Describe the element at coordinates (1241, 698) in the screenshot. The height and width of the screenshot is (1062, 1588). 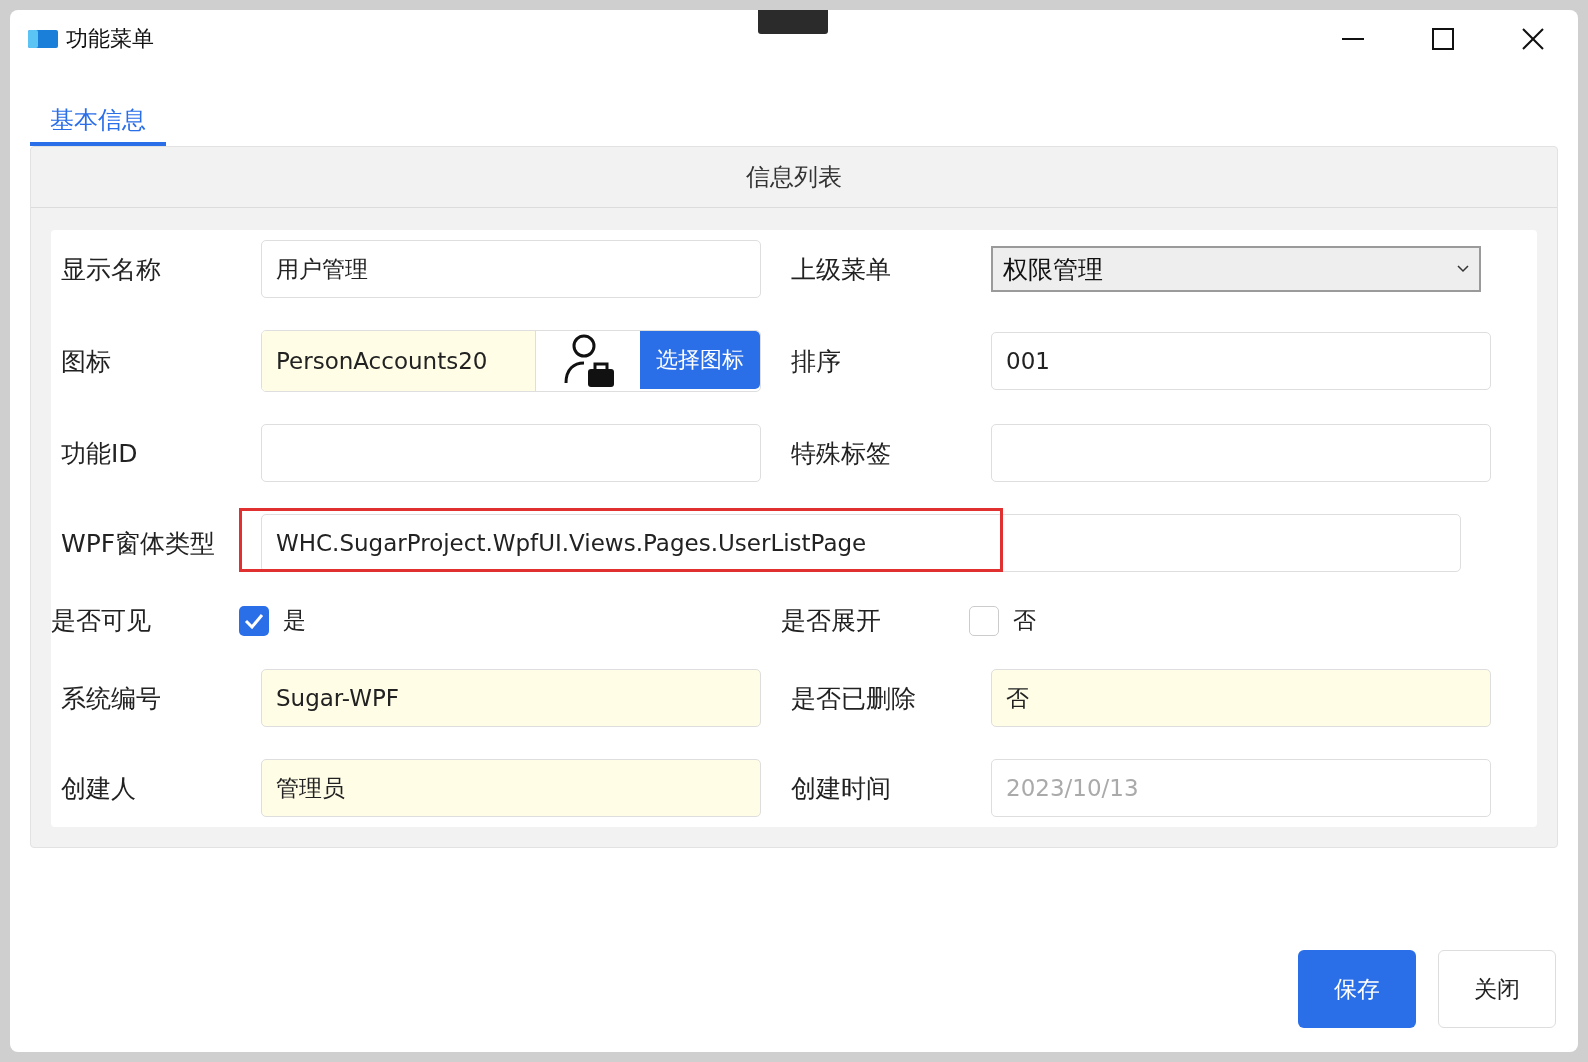
I see `text-field: 否` at that location.